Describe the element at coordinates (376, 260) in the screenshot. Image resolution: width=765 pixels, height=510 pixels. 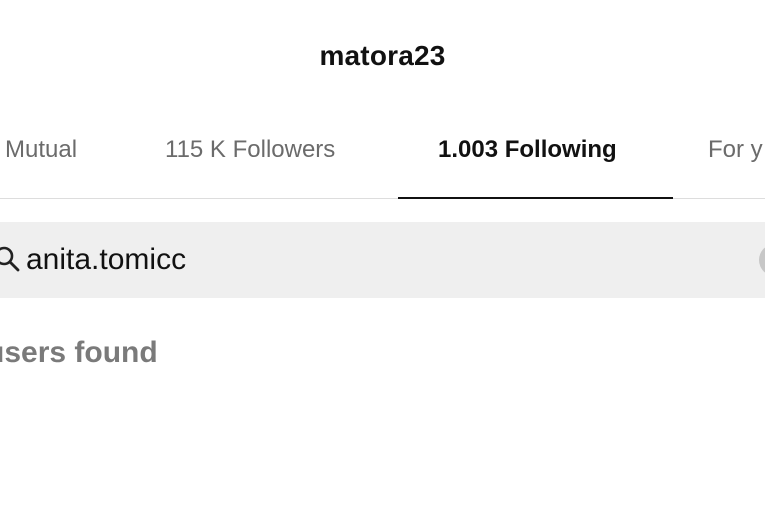
I see `search-input` at that location.